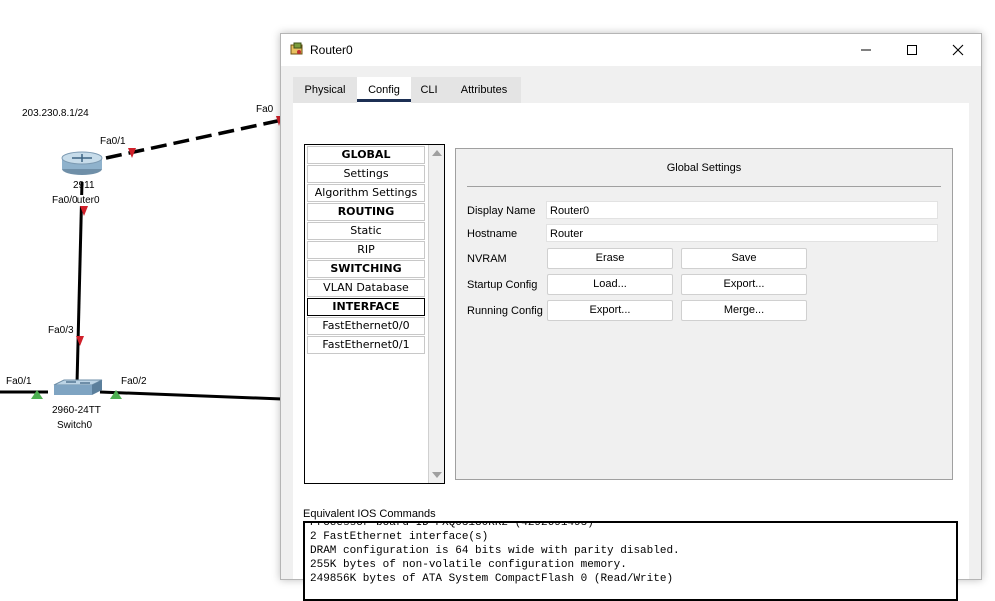 Image resolution: width=995 pixels, height=601 pixels. I want to click on sidebar-header-switching: SWITCHING, so click(366, 269).